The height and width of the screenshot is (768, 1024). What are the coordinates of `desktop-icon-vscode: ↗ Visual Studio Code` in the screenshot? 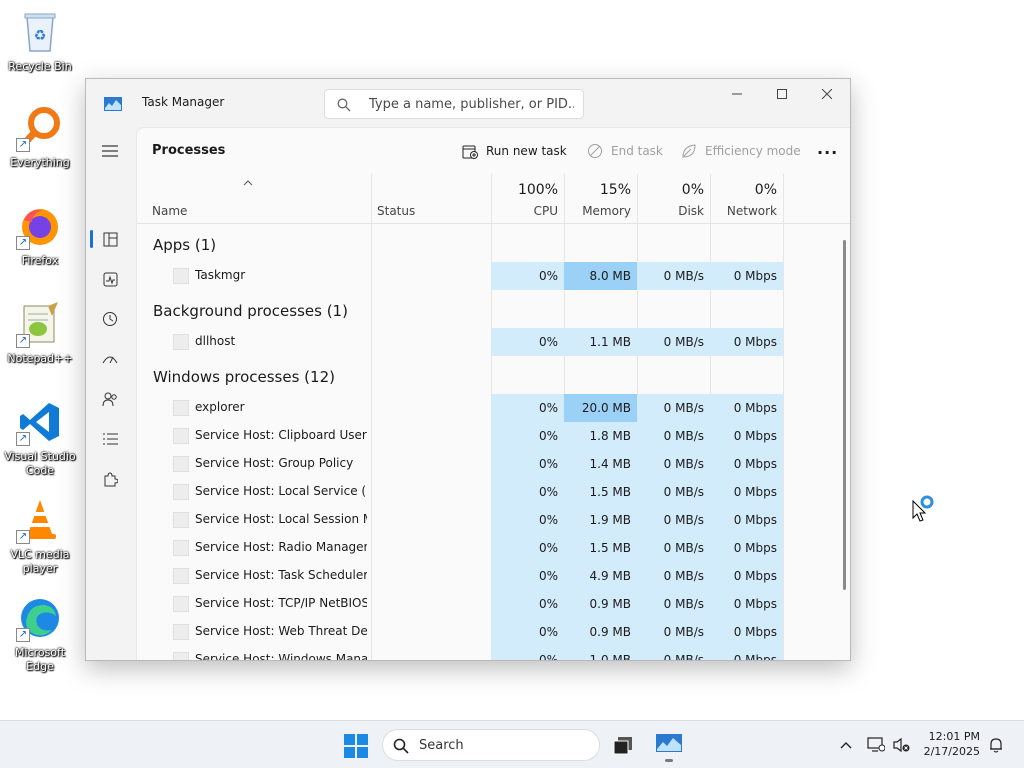 It's located at (40, 438).